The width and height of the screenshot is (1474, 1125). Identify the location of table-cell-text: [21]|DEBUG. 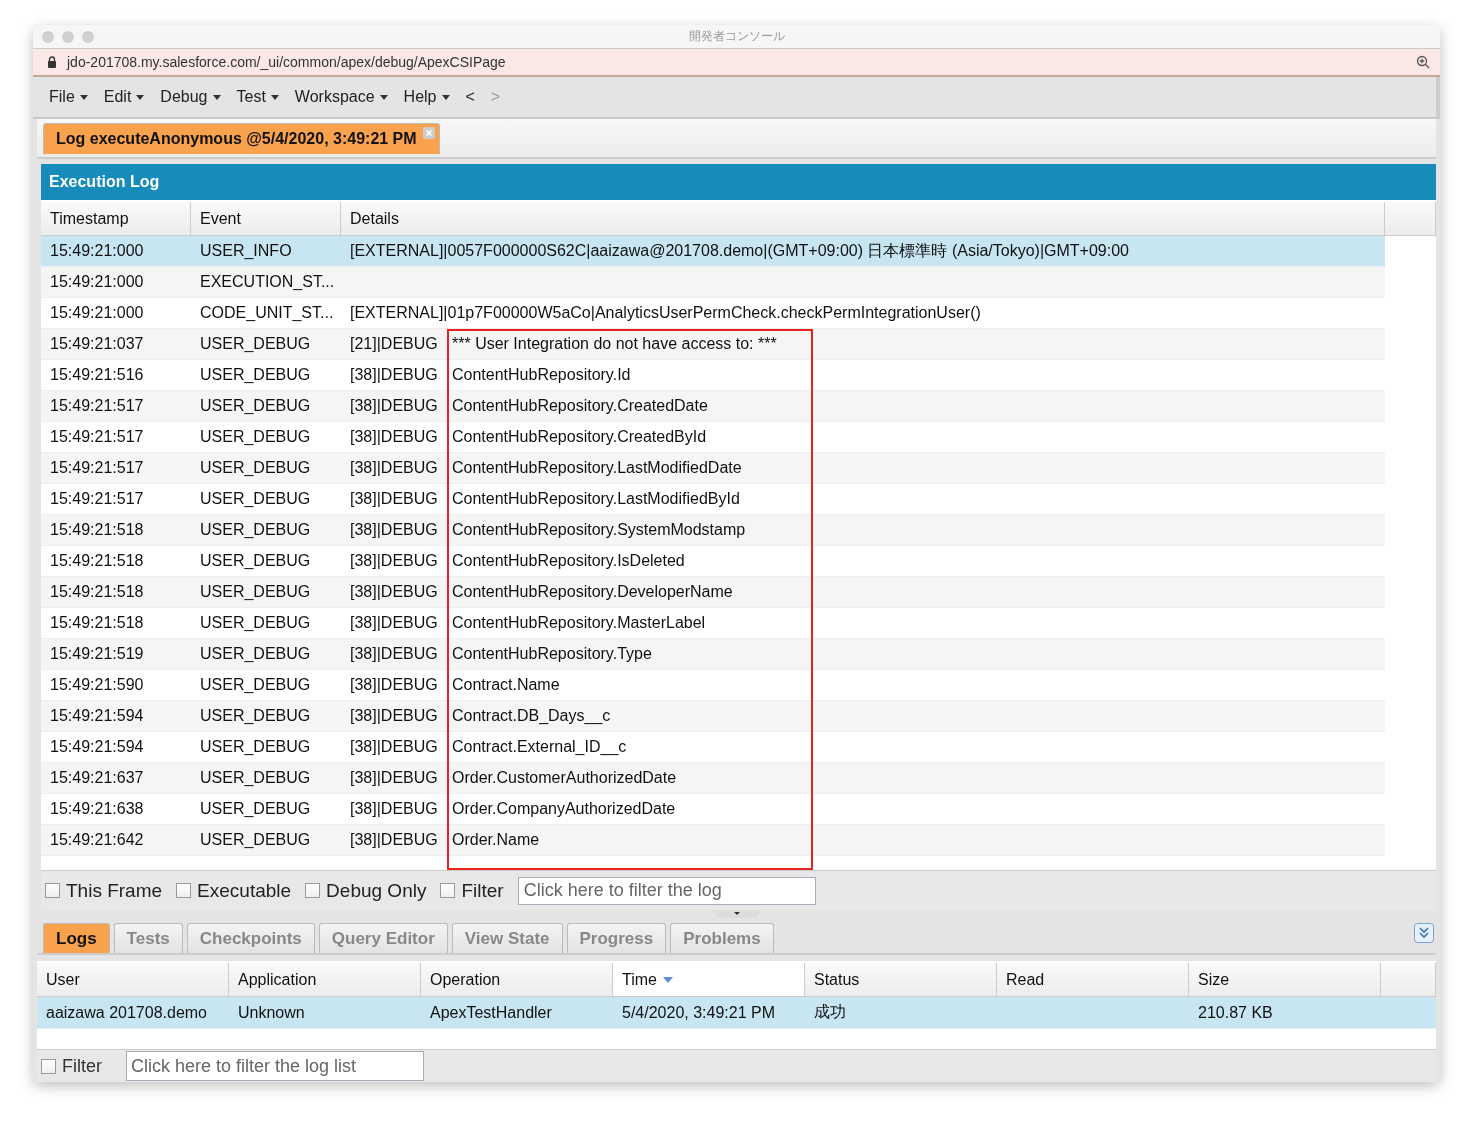
(394, 344).